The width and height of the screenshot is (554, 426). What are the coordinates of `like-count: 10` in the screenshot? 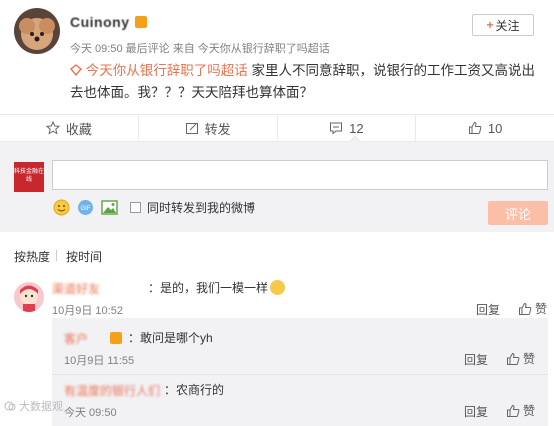 It's located at (495, 128).